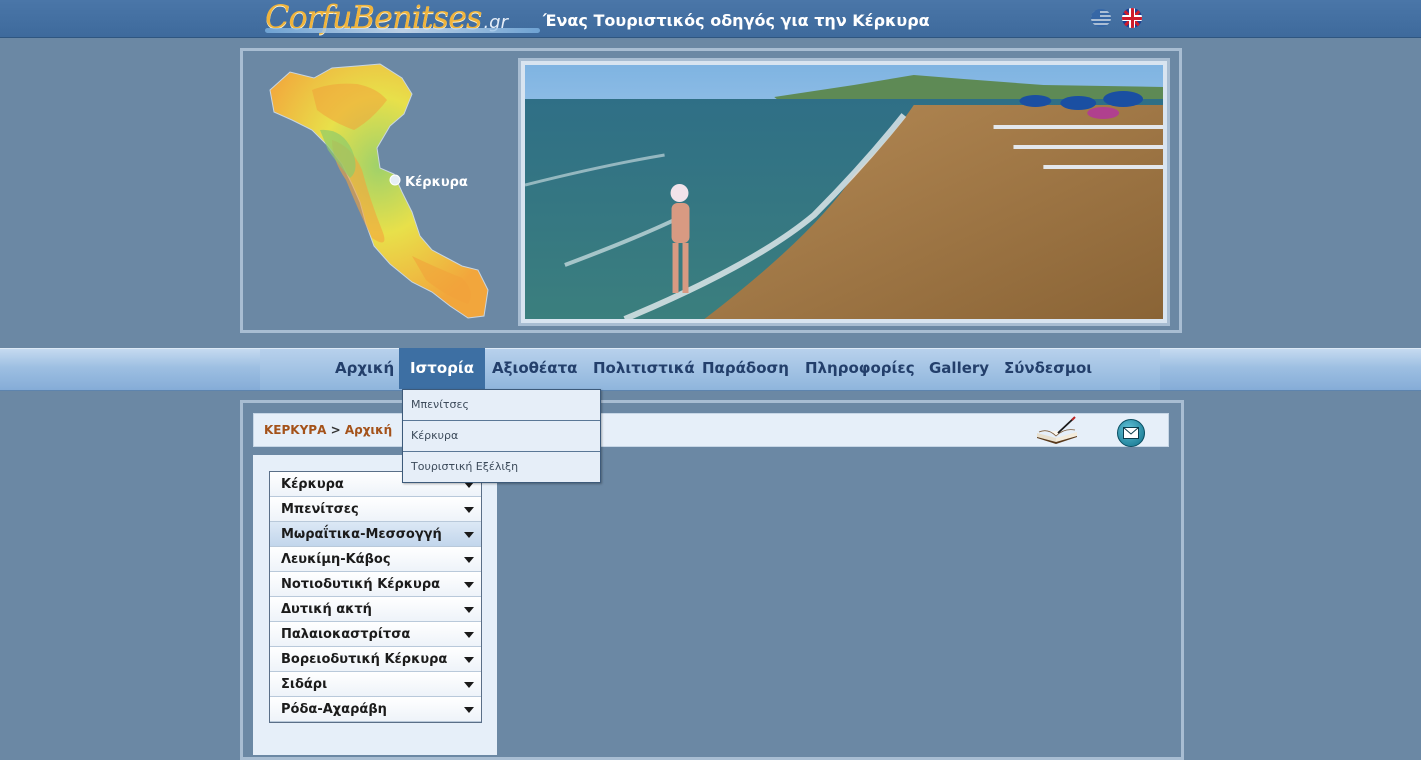 The height and width of the screenshot is (760, 1421). Describe the element at coordinates (326, 609) in the screenshot. I see `menu-item-label: Δυτική ακτή` at that location.